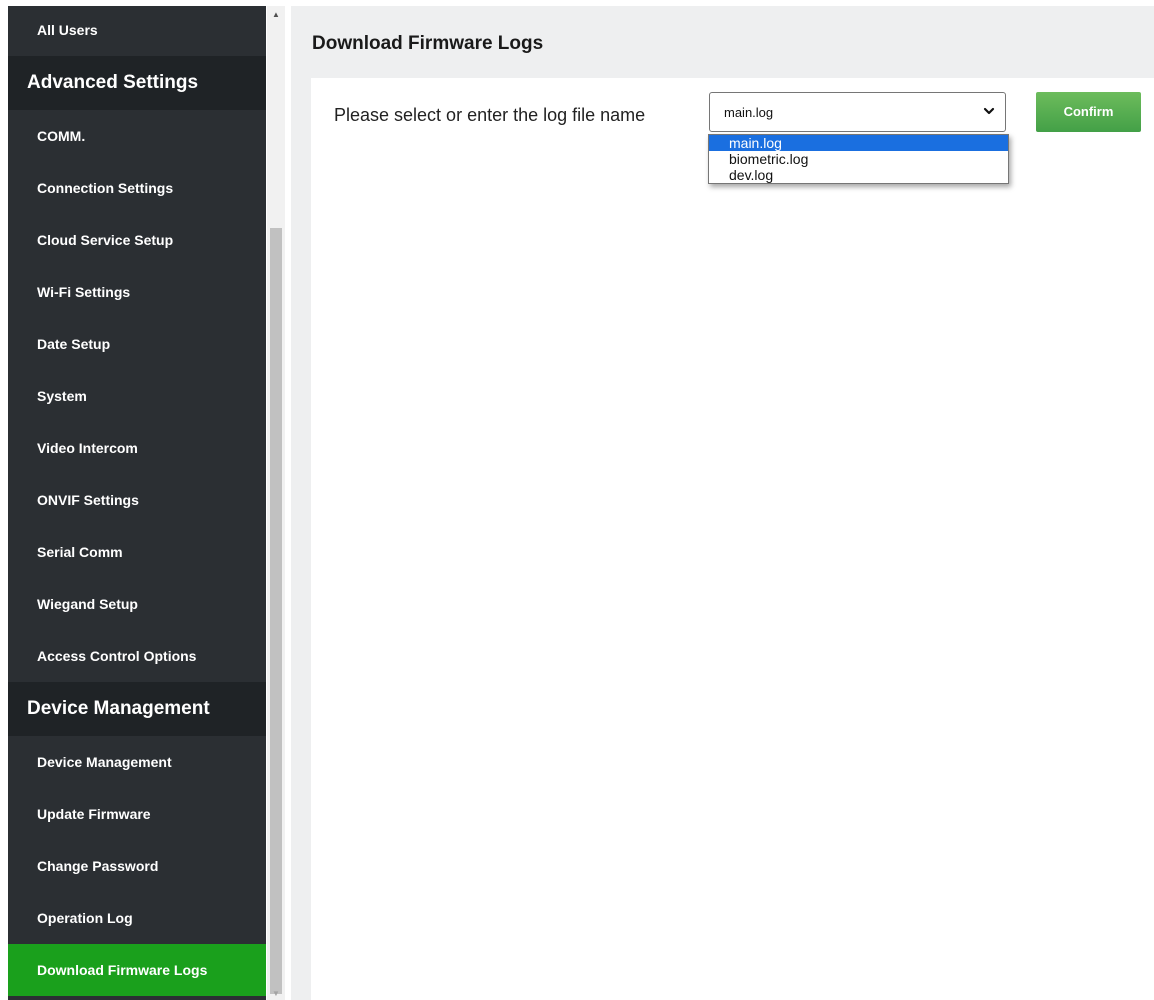  I want to click on sidebar-header-device-management: Device Management, so click(137, 709).